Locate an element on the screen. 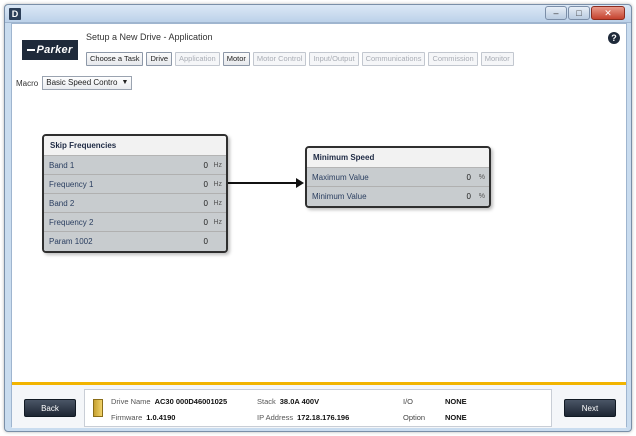 The width and height of the screenshot is (636, 436). parameter-name: Frequency 2 is located at coordinates (71, 222).